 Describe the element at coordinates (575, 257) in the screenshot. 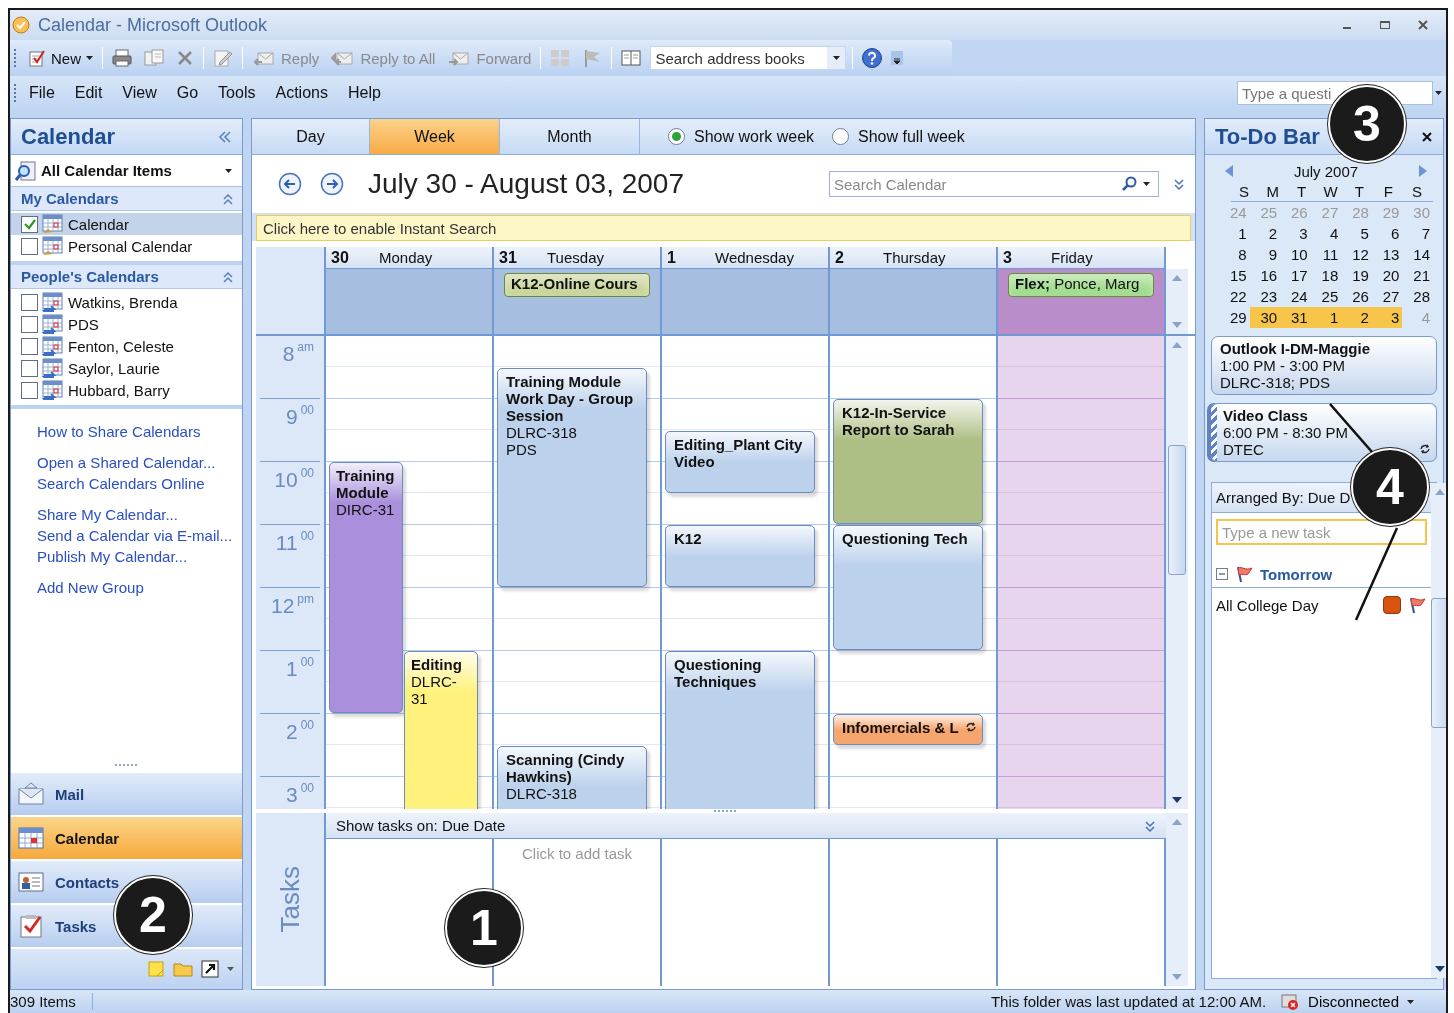

I see `weekday-name: Tuesday` at that location.